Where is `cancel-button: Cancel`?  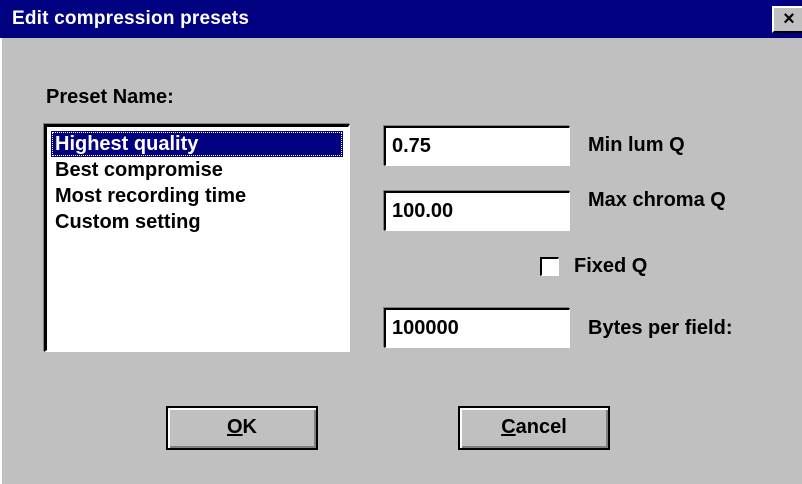
cancel-button: Cancel is located at coordinates (534, 428).